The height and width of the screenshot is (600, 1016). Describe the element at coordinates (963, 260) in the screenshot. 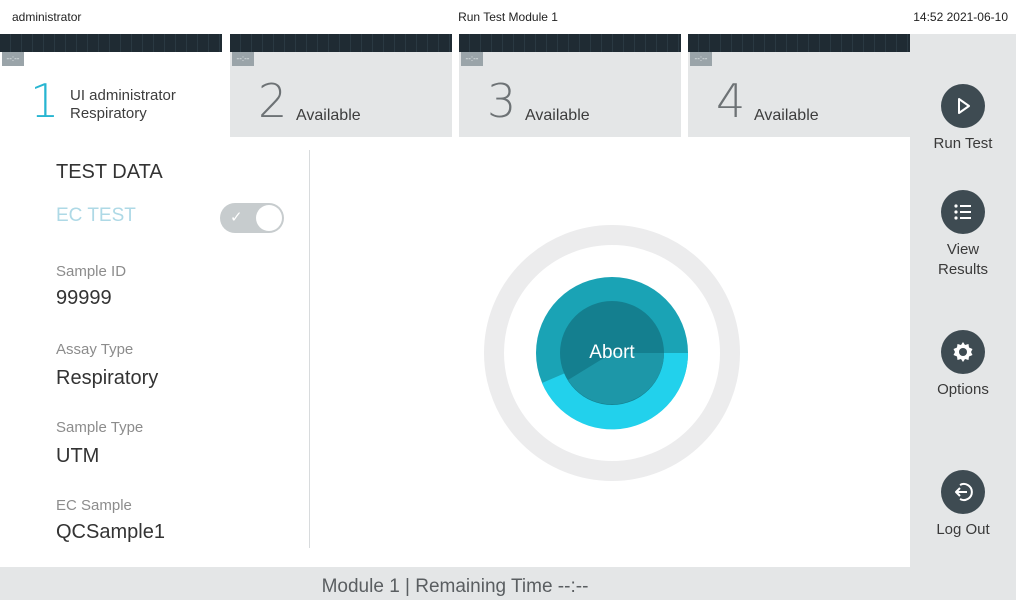

I see `view-results-label: View Results` at that location.